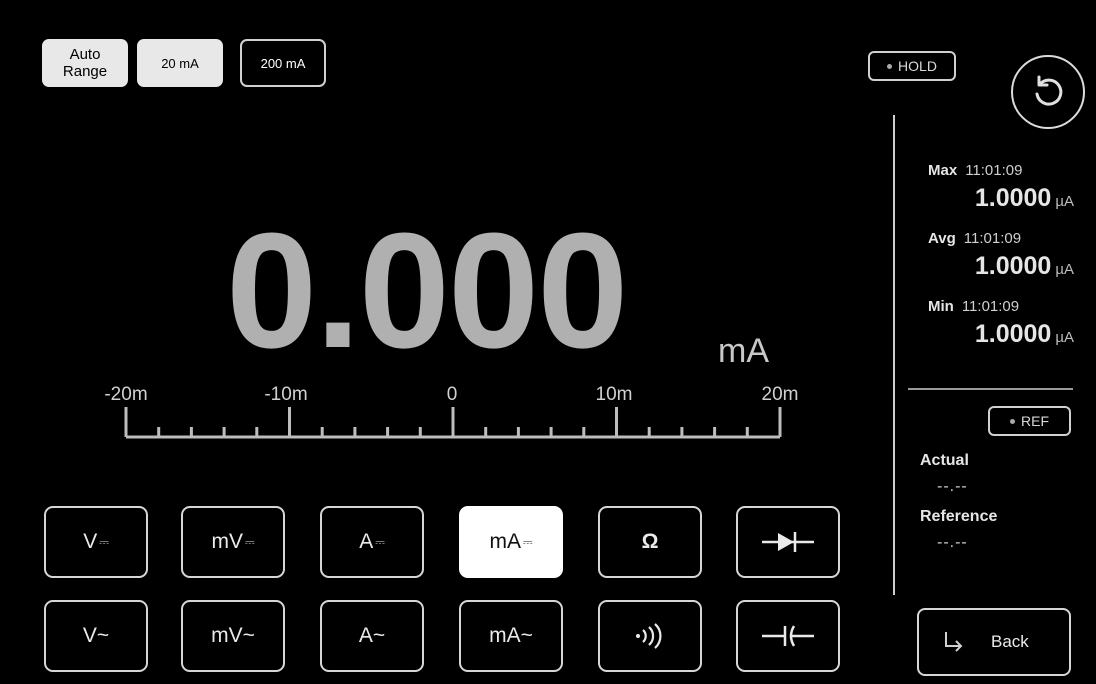  Describe the element at coordinates (180, 63) in the screenshot. I see `range-20ma-button: 20 mA` at that location.